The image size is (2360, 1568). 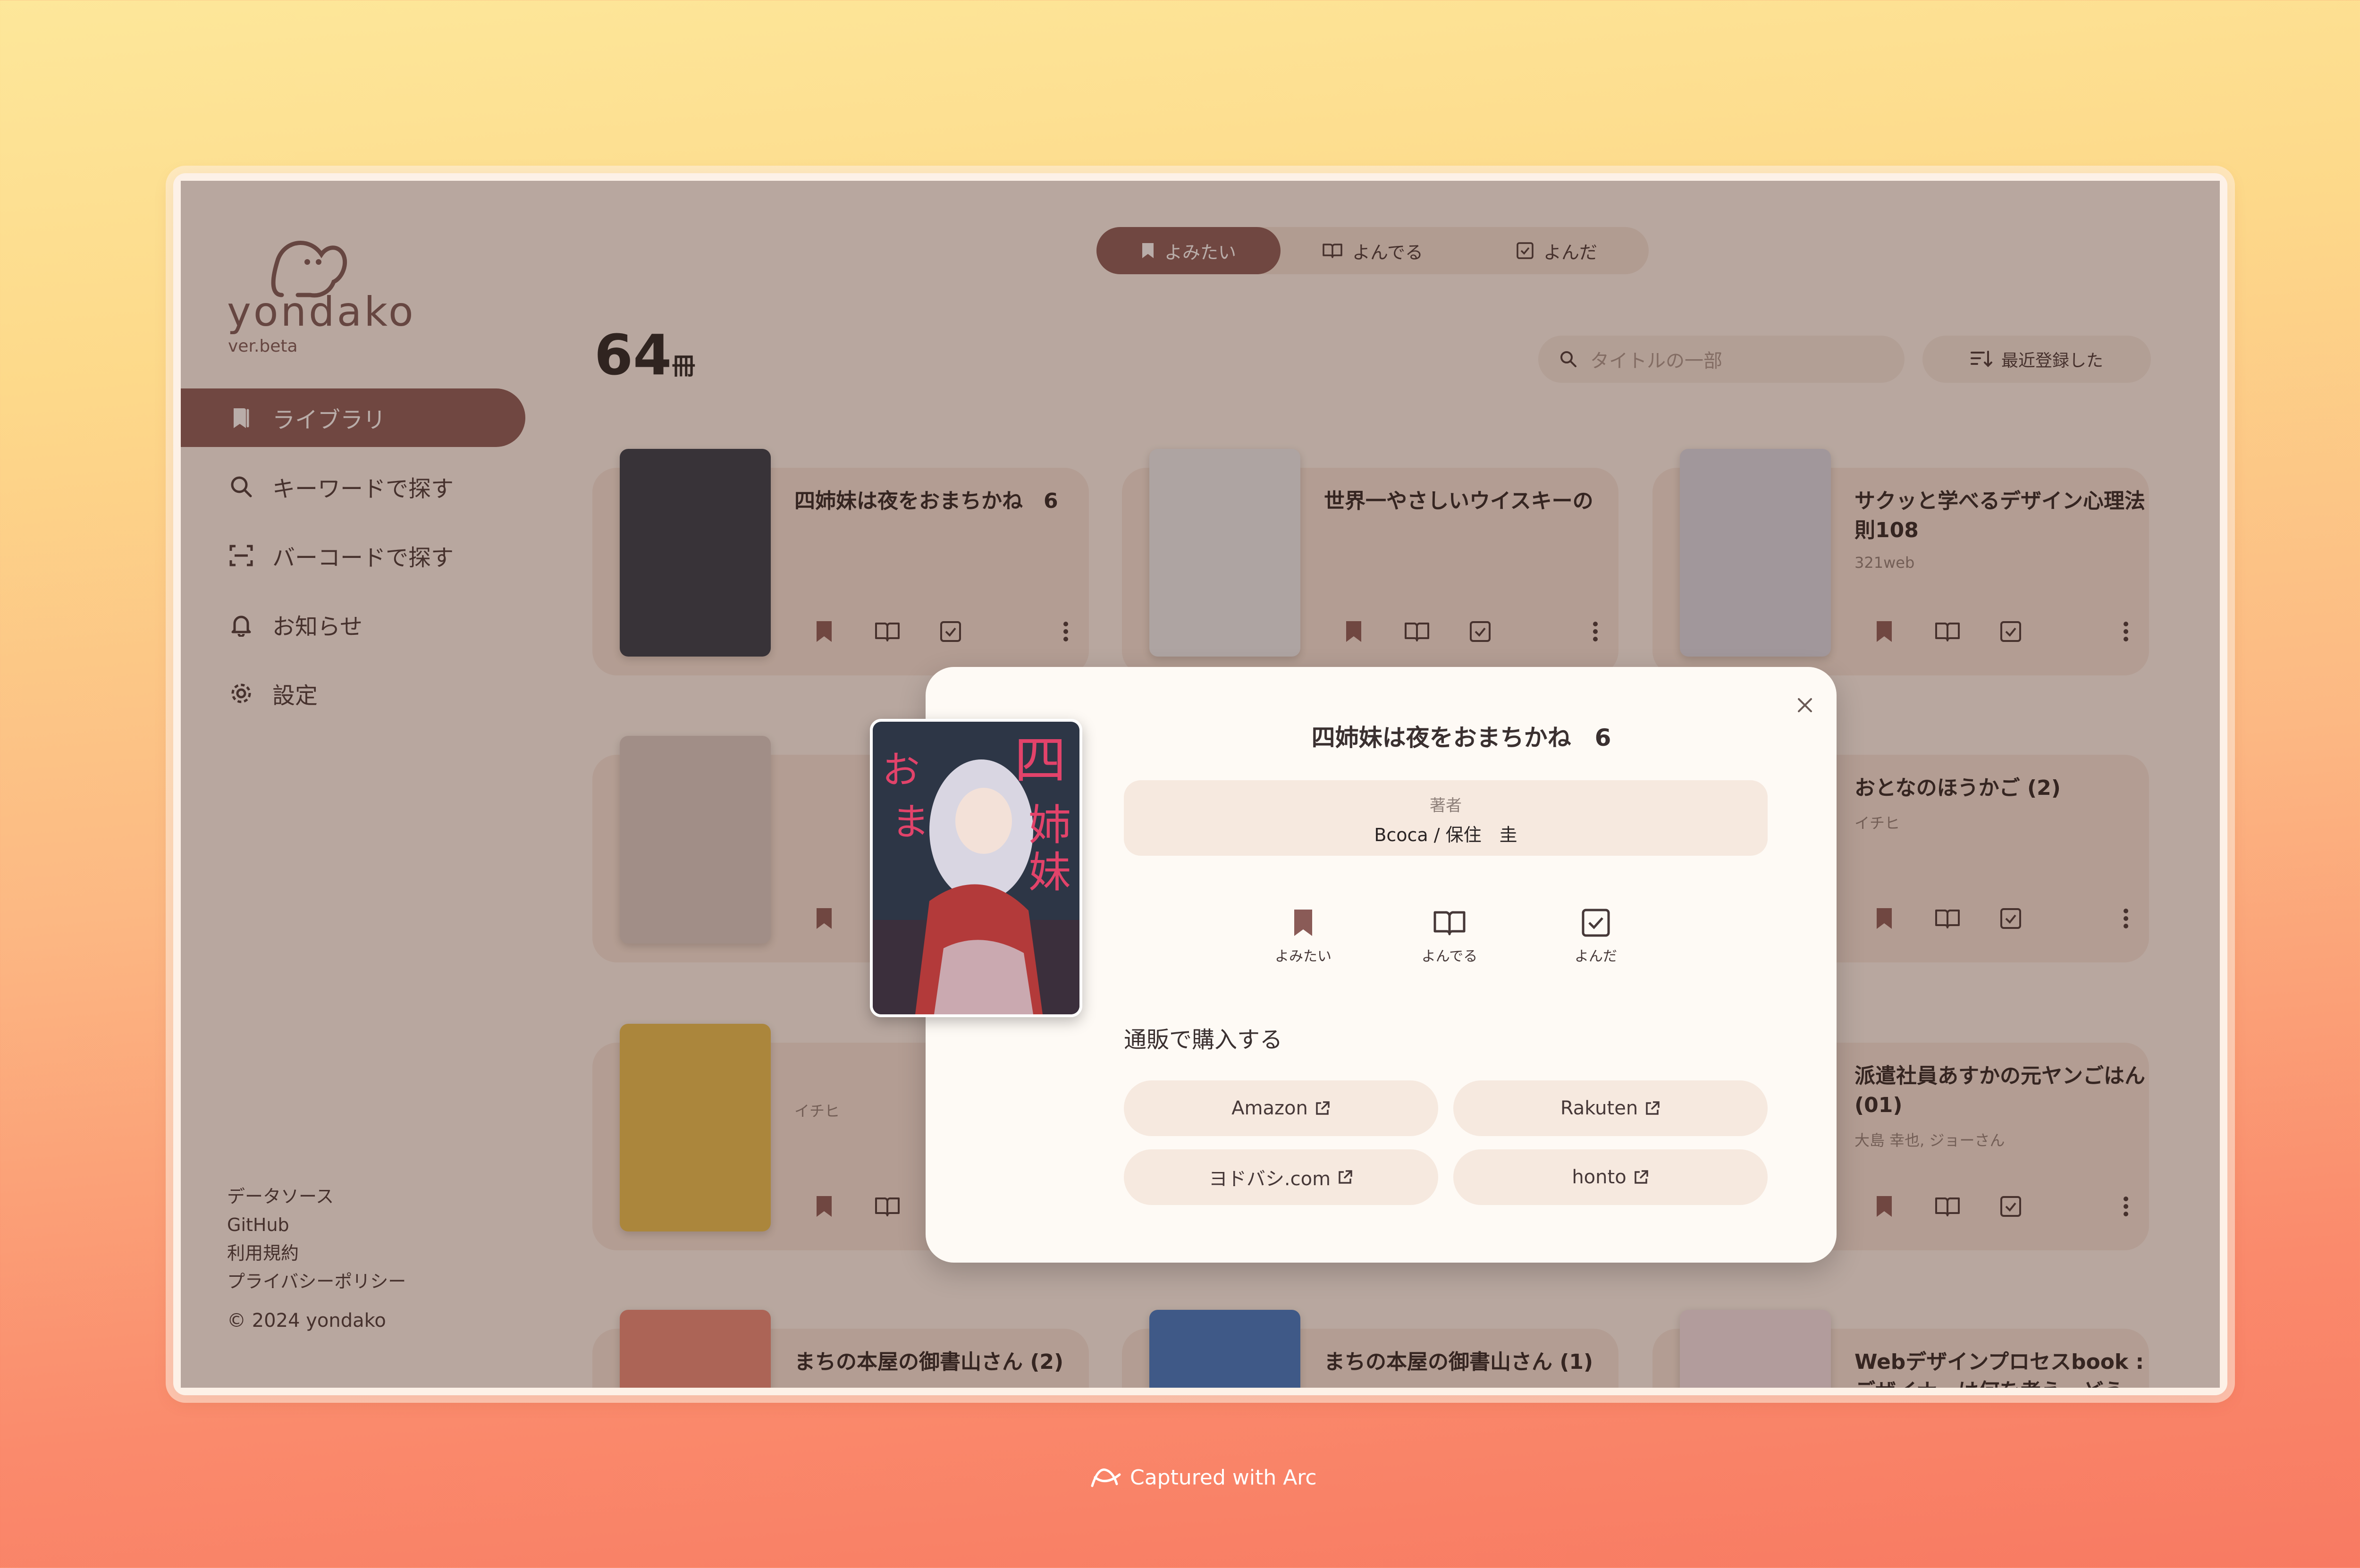 I want to click on status-label: よんだ, so click(x=1596, y=957).